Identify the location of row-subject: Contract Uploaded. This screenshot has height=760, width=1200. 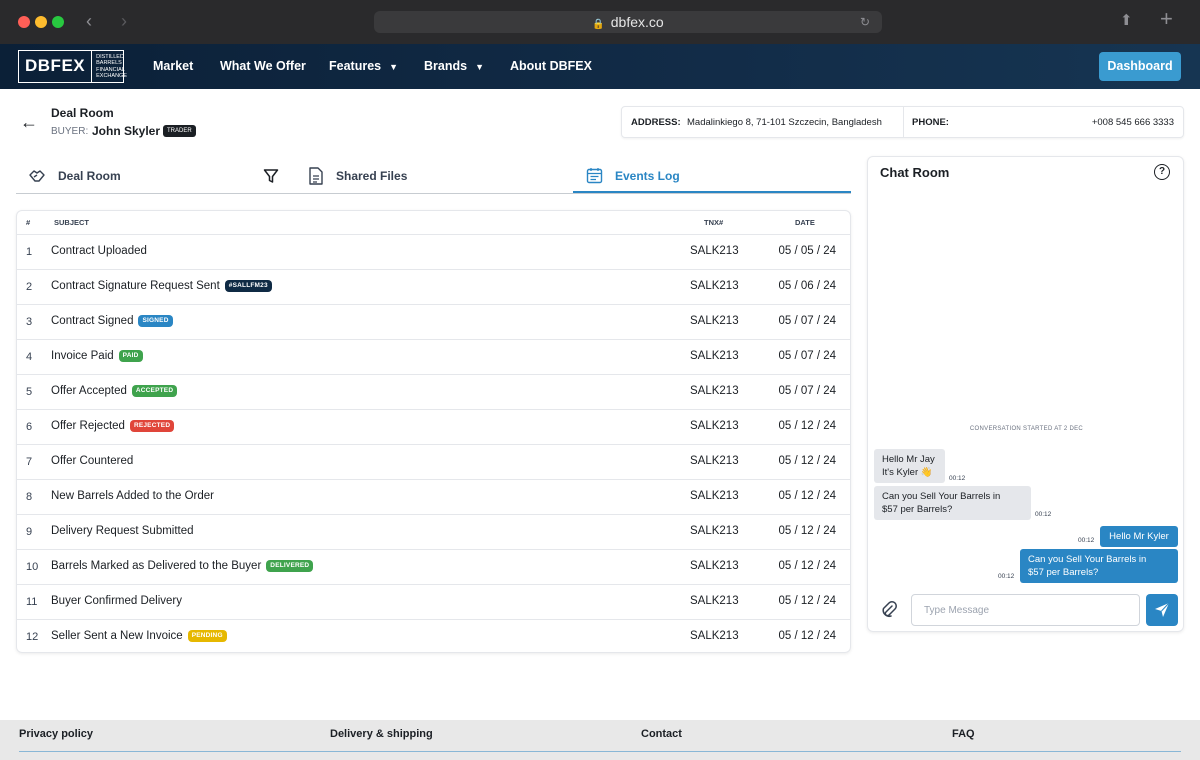
(99, 251).